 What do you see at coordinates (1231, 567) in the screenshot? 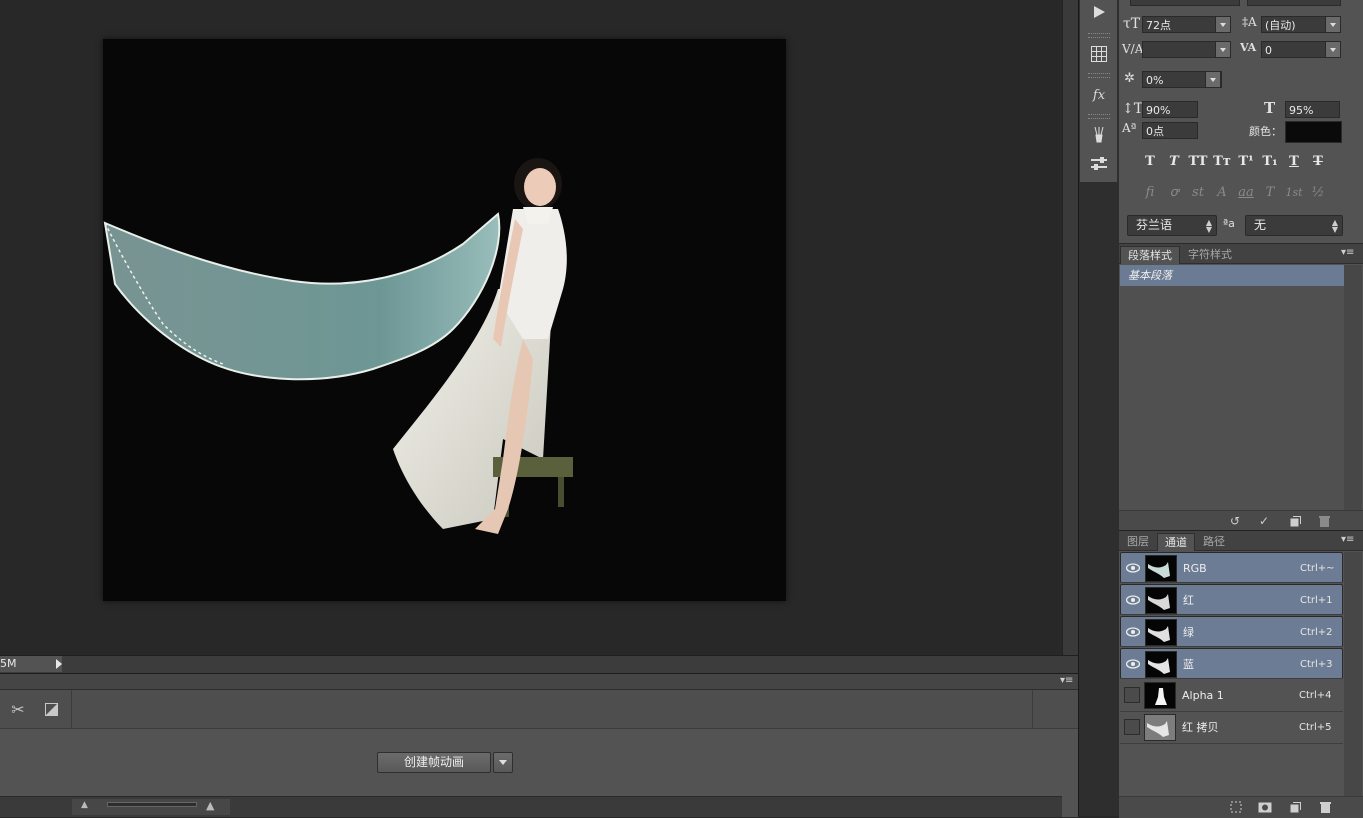
I see `channel-row-rgb: RGB Ctrl+~` at bounding box center [1231, 567].